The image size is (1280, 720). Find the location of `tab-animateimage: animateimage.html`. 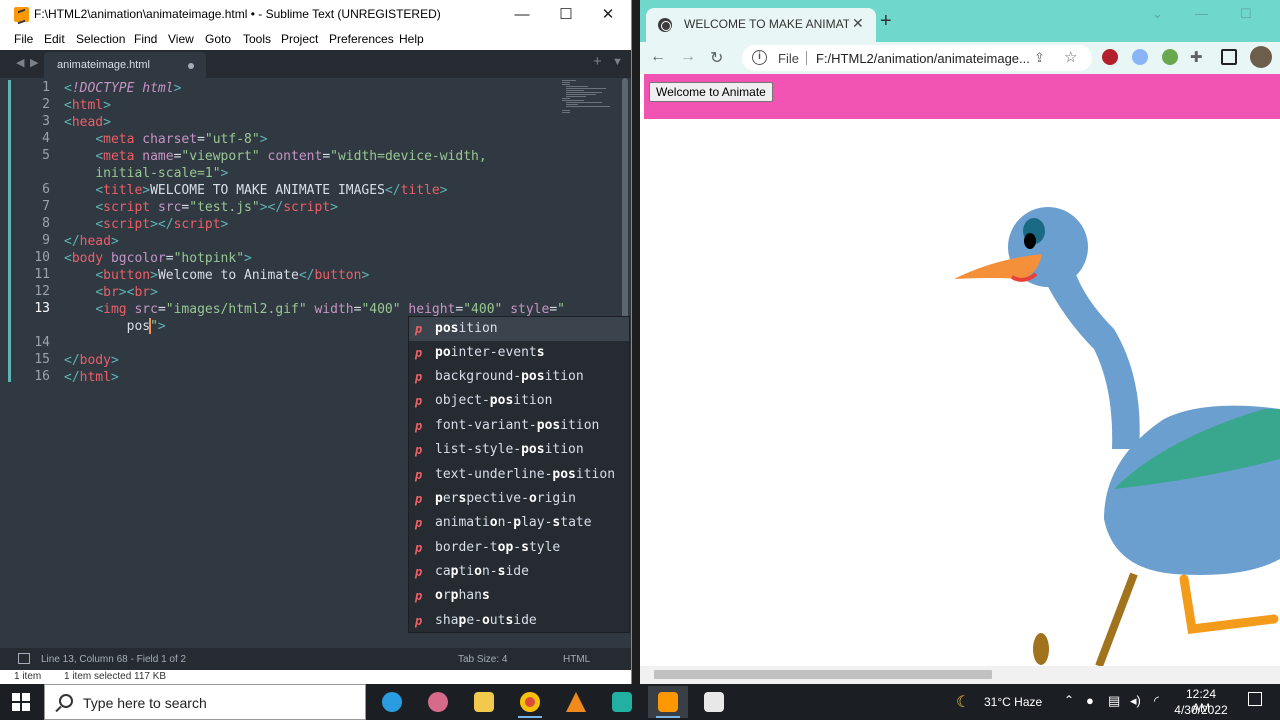

tab-animateimage: animateimage.html is located at coordinates (125, 65).